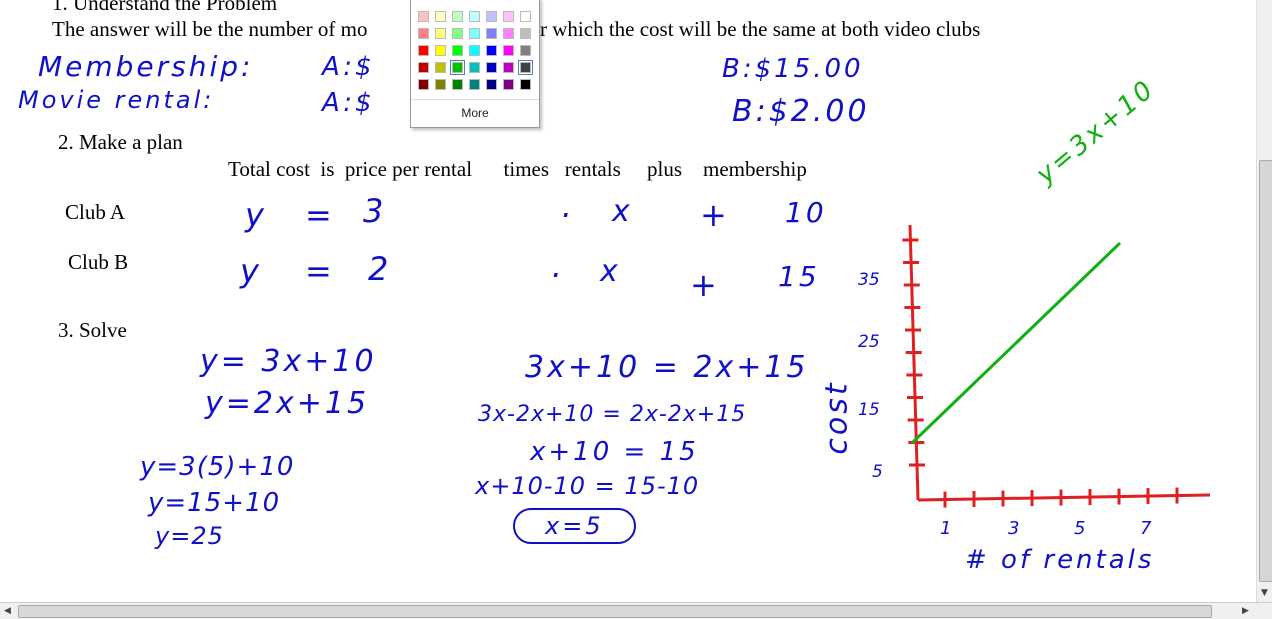 Image resolution: width=1272 pixels, height=619 pixels. What do you see at coordinates (120, 142) in the screenshot?
I see `step2-heading: 2. Make a plan` at bounding box center [120, 142].